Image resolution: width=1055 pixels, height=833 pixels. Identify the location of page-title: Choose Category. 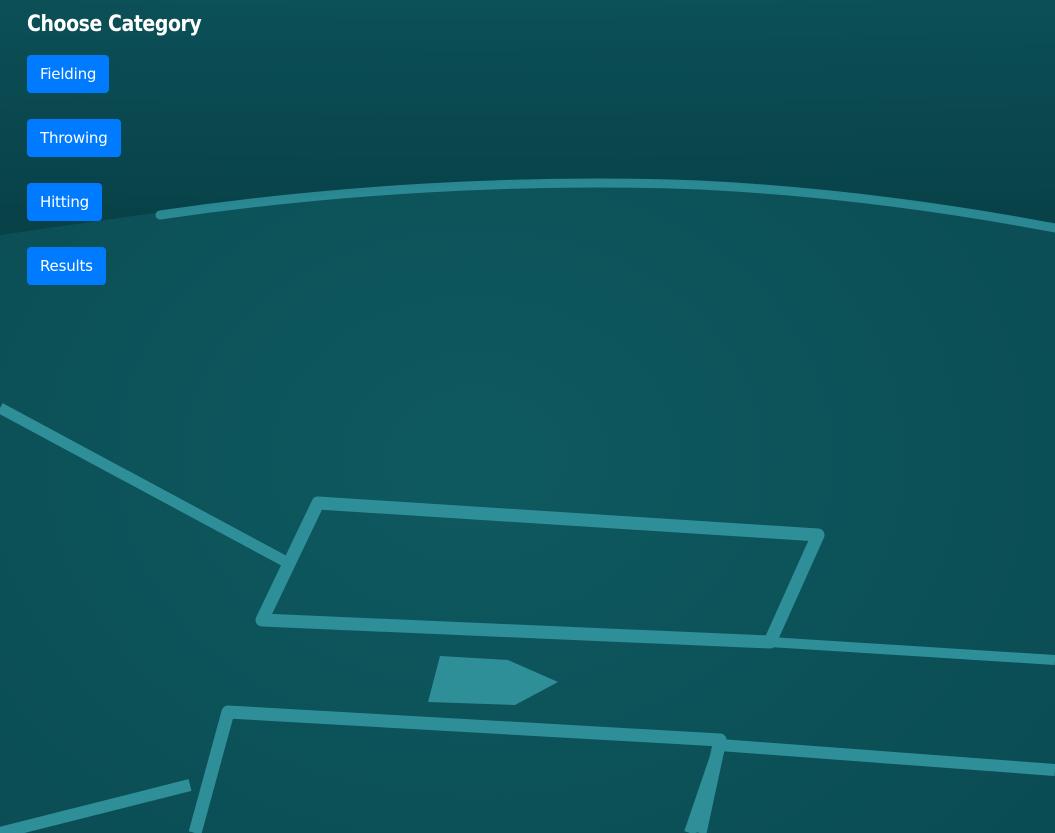
(114, 24).